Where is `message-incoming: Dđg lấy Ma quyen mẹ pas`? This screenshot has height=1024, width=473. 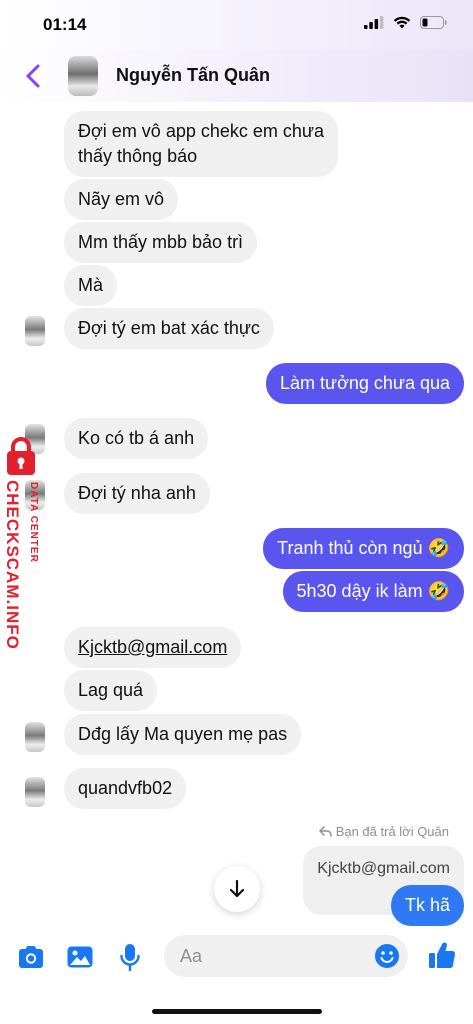
message-incoming: Dđg lấy Ma quyen mẹ pas is located at coordinates (183, 734).